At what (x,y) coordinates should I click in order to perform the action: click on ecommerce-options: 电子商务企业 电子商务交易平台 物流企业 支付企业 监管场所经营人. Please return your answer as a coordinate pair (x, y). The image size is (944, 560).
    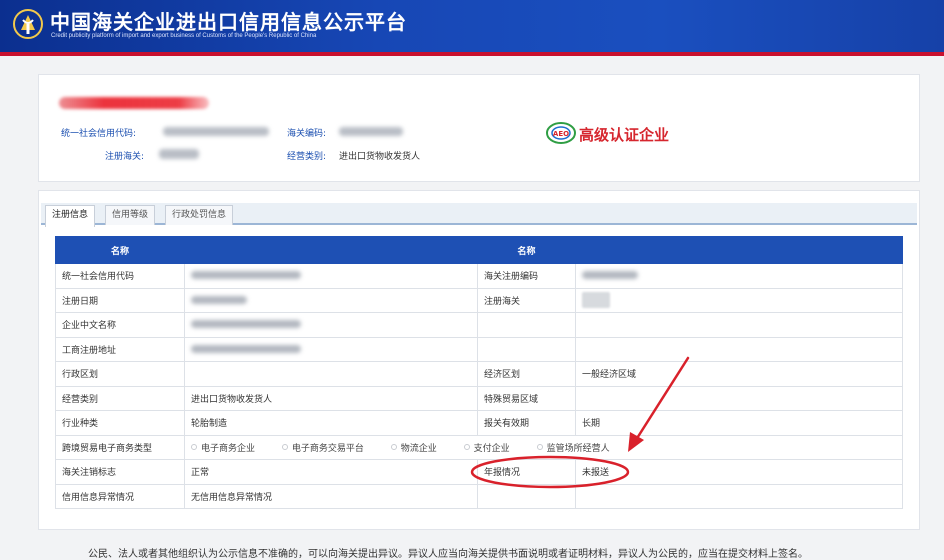
    Looking at the image, I should click on (543, 447).